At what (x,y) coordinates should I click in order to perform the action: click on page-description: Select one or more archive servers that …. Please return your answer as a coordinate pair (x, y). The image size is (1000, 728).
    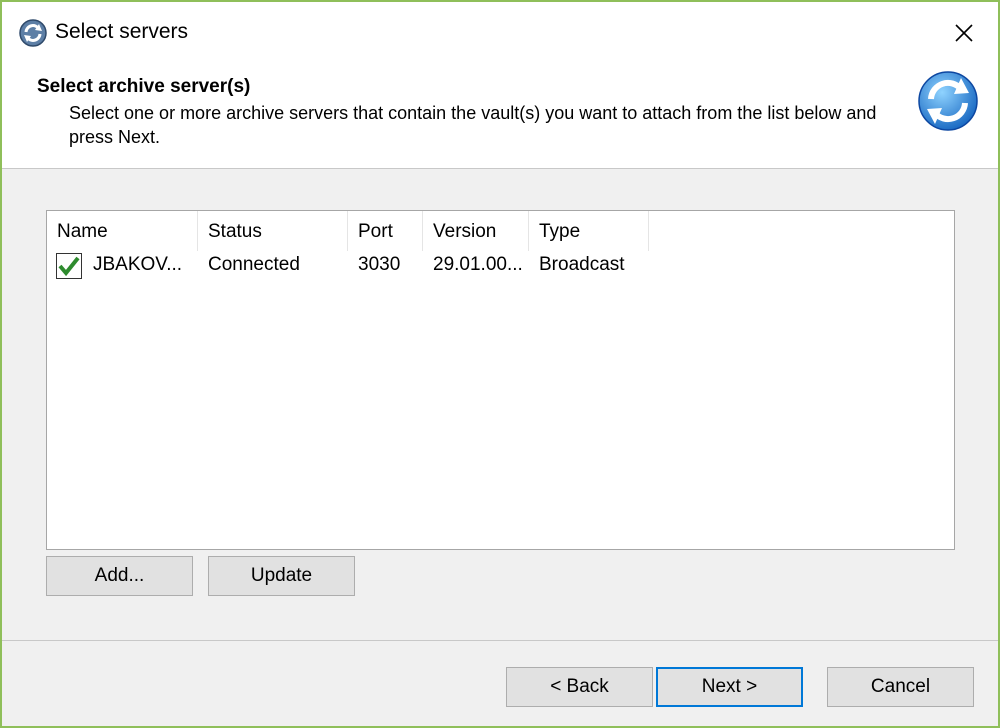
    Looking at the image, I should click on (473, 125).